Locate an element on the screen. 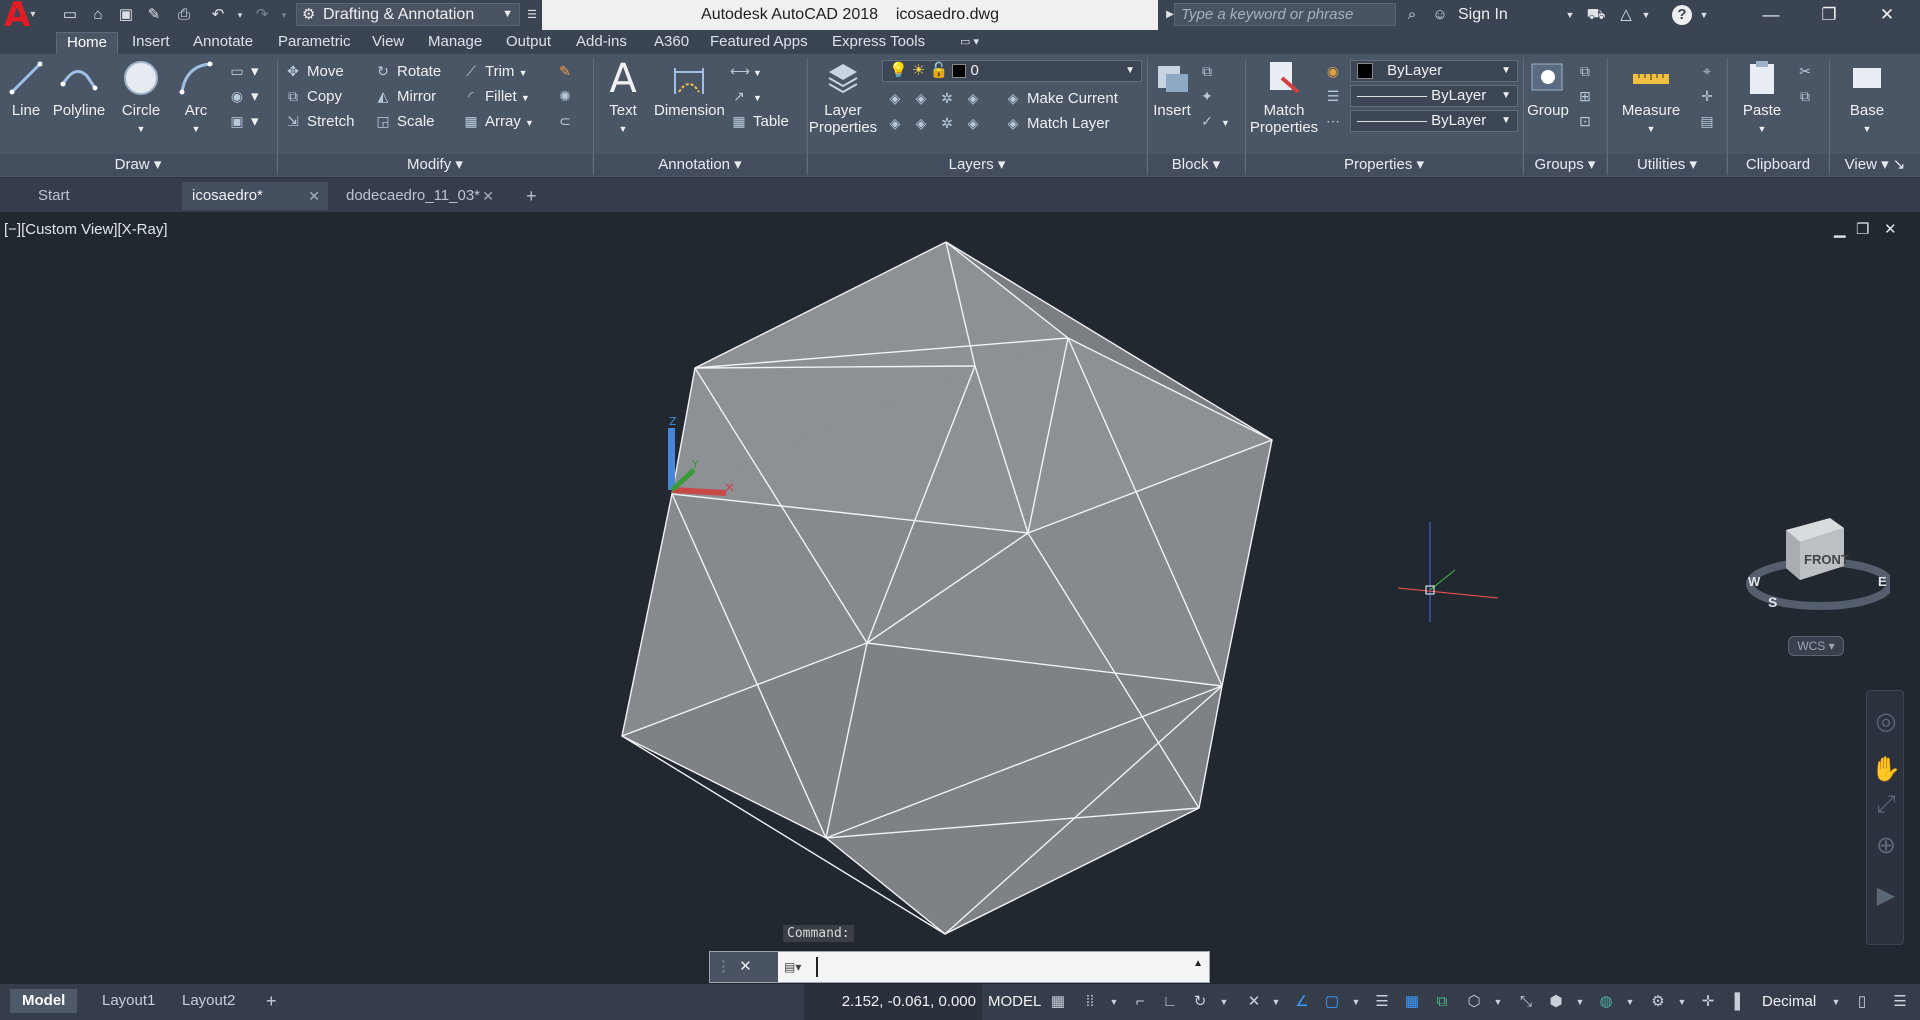  group-button: Group is located at coordinates (1548, 88).